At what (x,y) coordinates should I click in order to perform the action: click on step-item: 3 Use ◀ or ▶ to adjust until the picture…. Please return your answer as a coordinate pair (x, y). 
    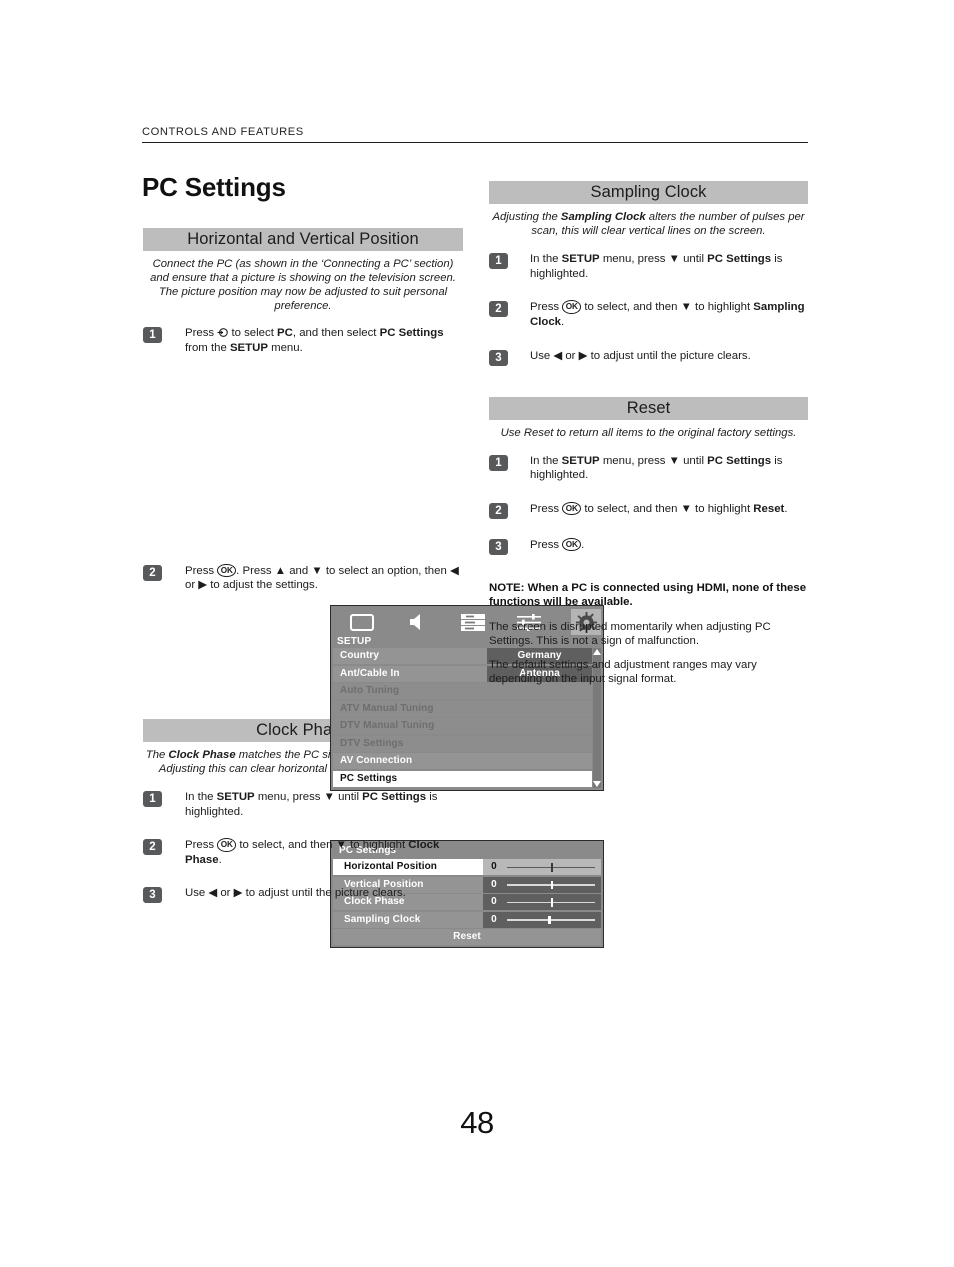
    Looking at the image, I should click on (303, 895).